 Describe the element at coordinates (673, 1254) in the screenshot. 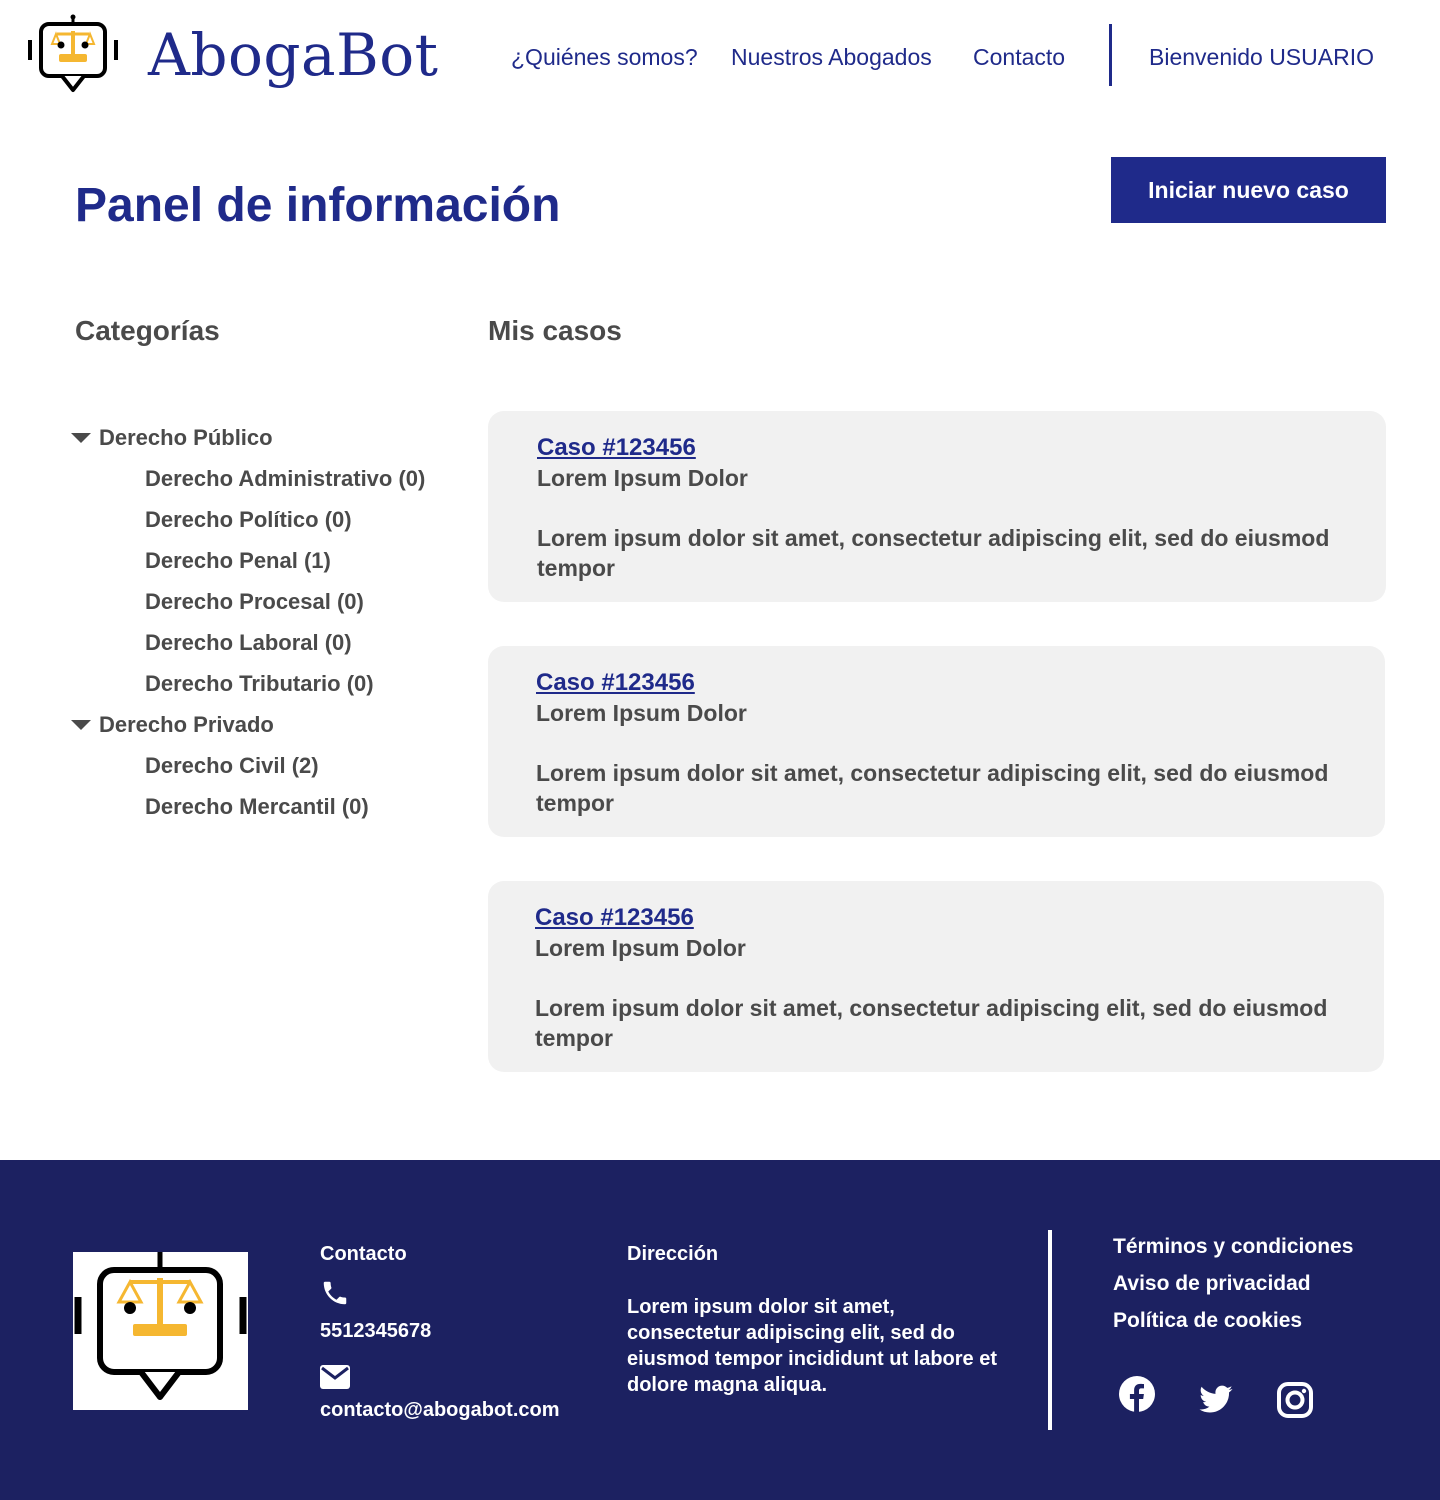

I see `footer-address-heading: Dirección` at that location.